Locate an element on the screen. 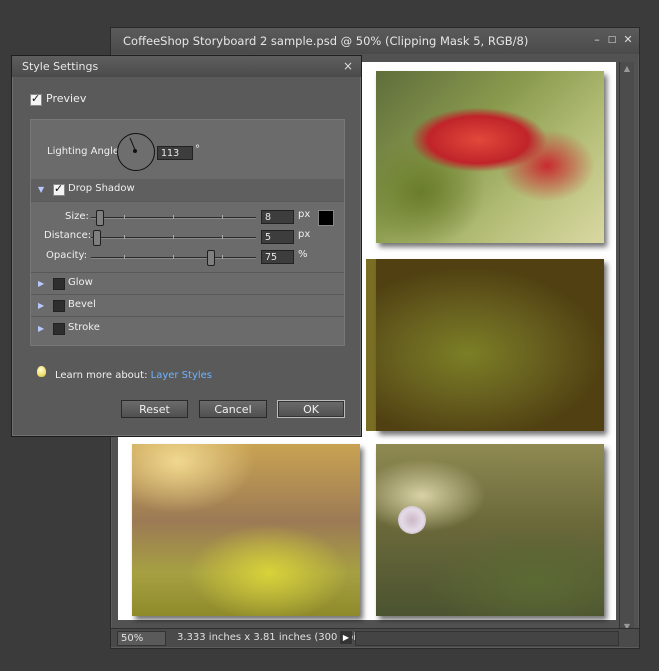  opacity-unit: % is located at coordinates (303, 254).